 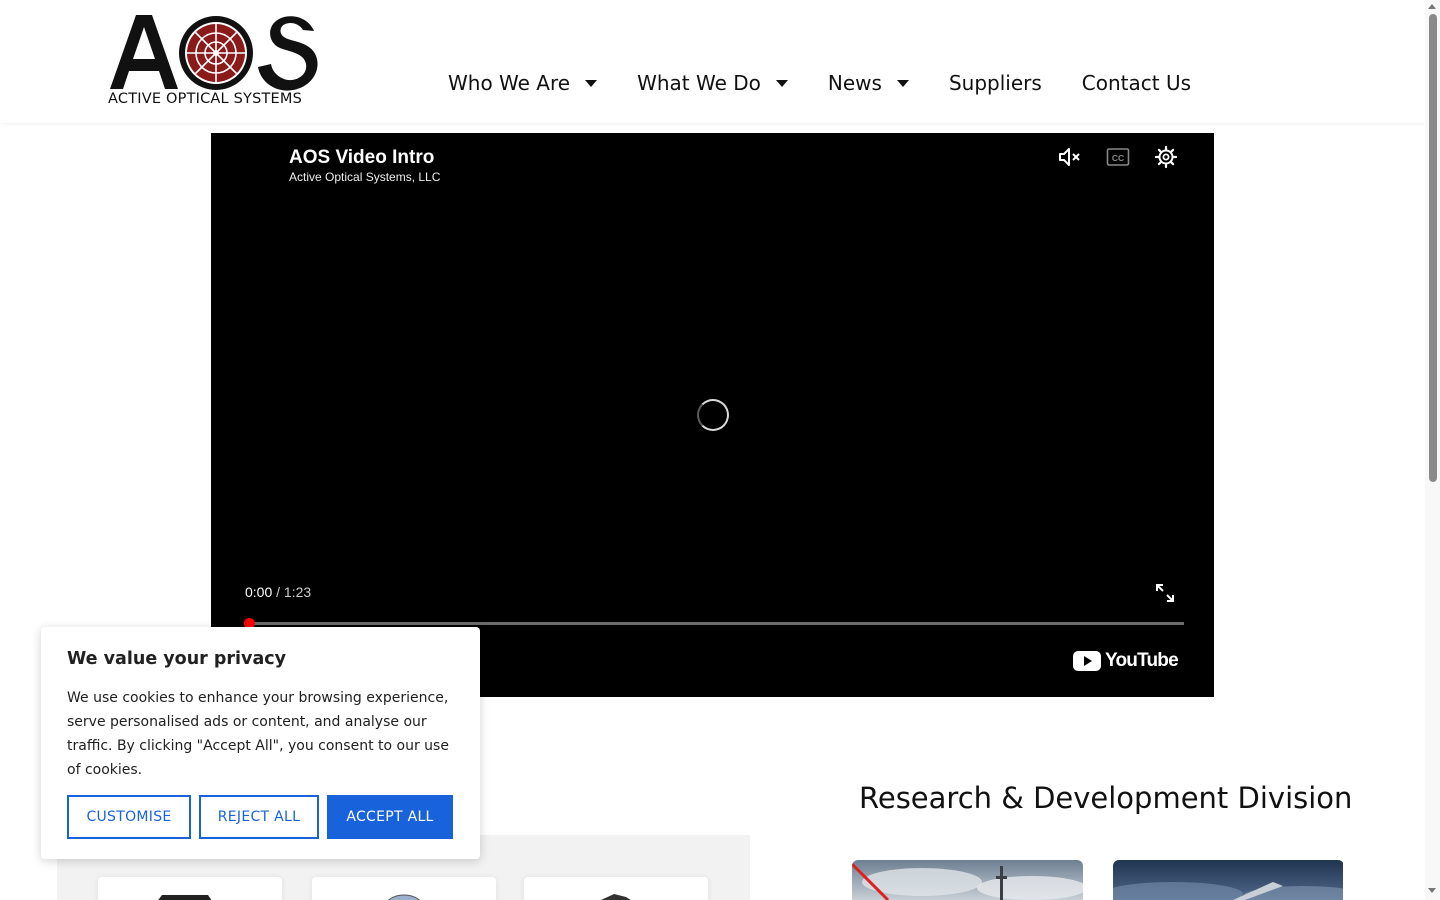 I want to click on loading-spinner-icon, so click(x=713, y=415).